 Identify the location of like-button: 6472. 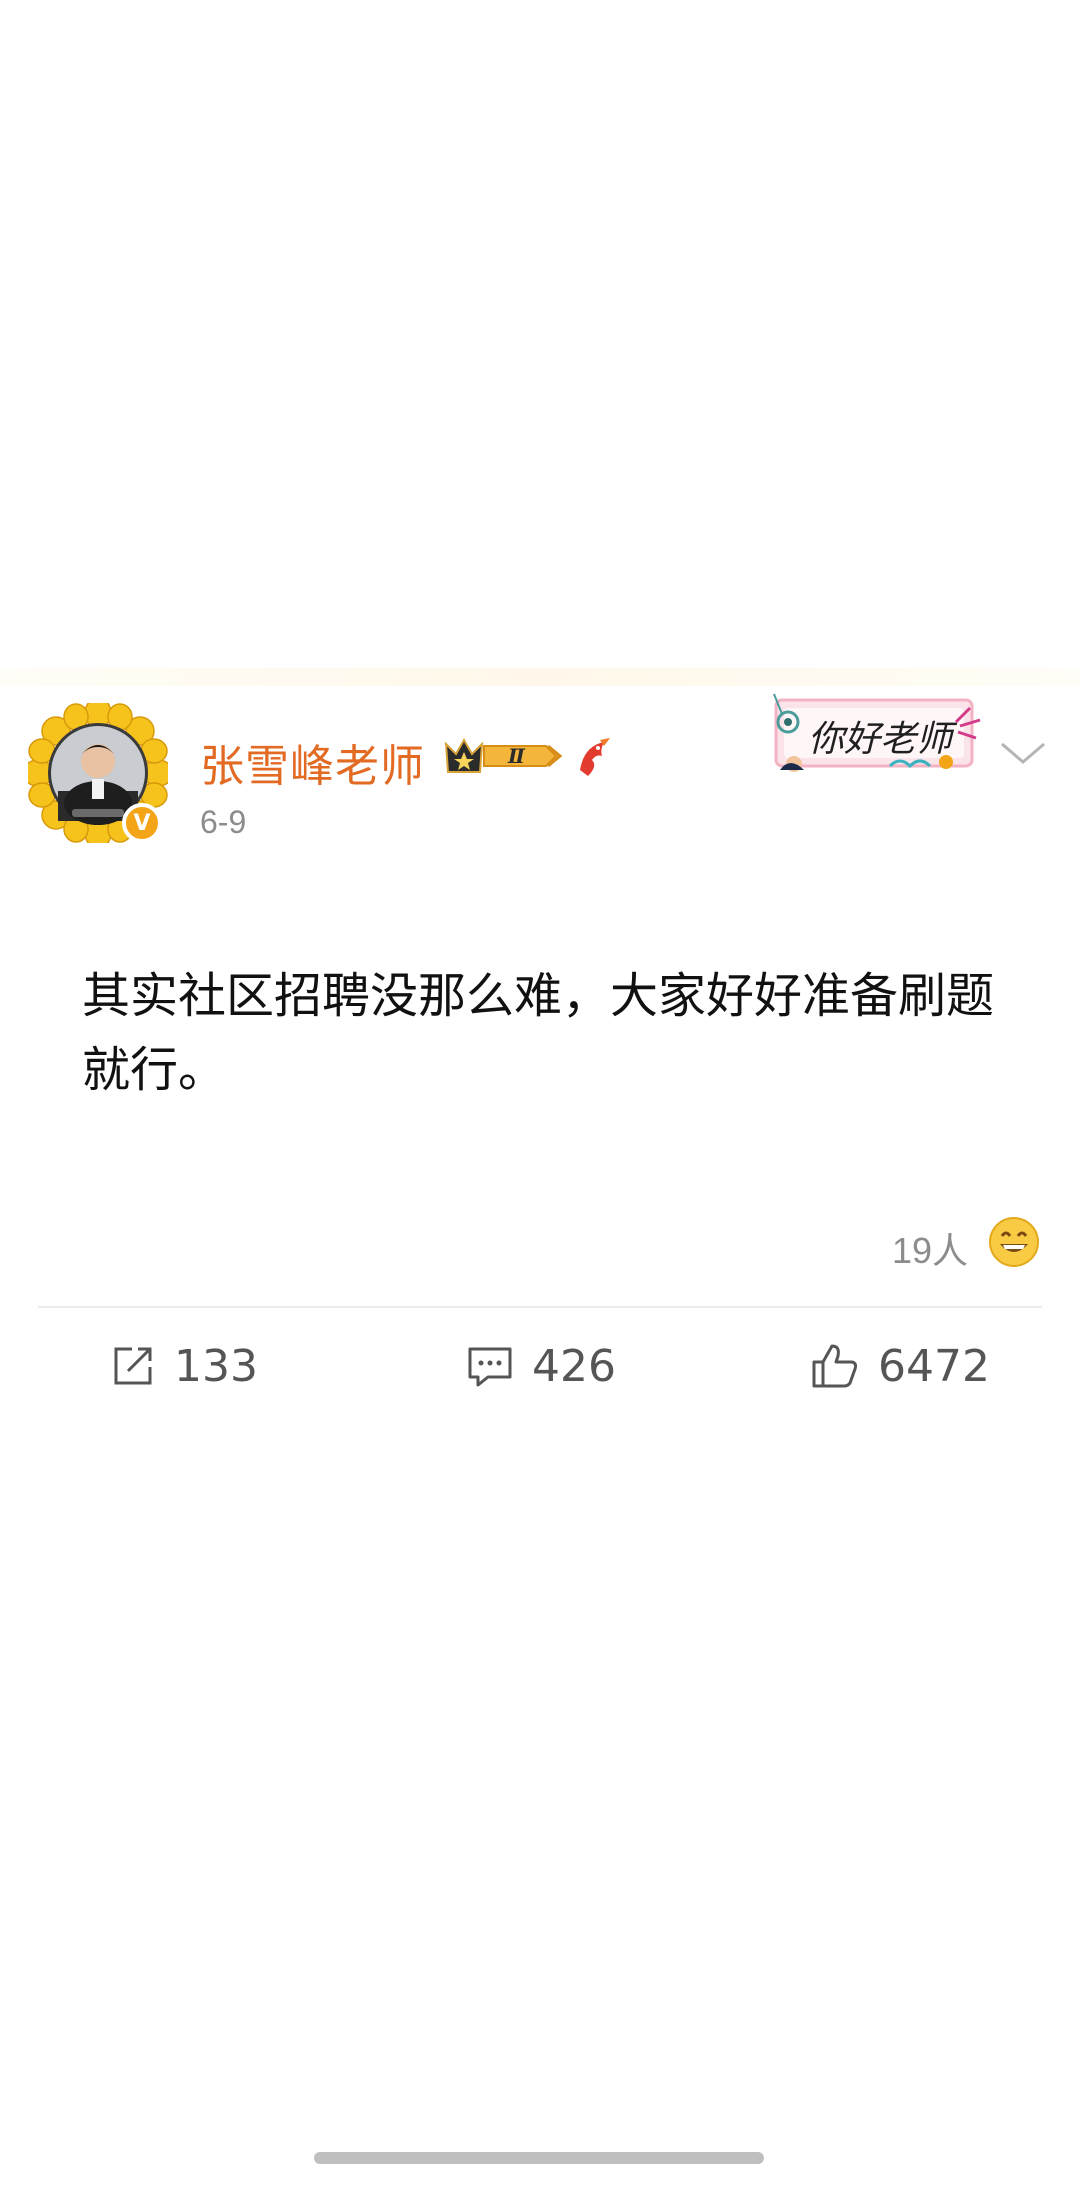
(900, 1366).